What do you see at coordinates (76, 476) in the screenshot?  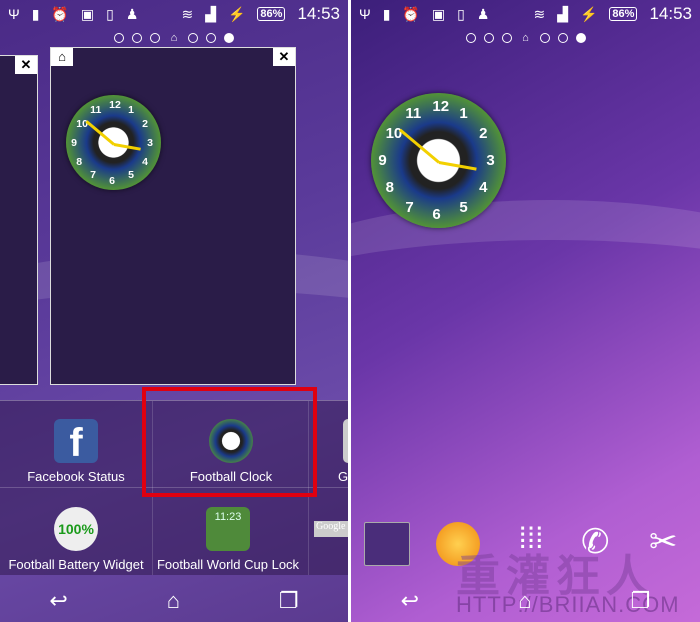 I see `widget-label: Facebook Status` at bounding box center [76, 476].